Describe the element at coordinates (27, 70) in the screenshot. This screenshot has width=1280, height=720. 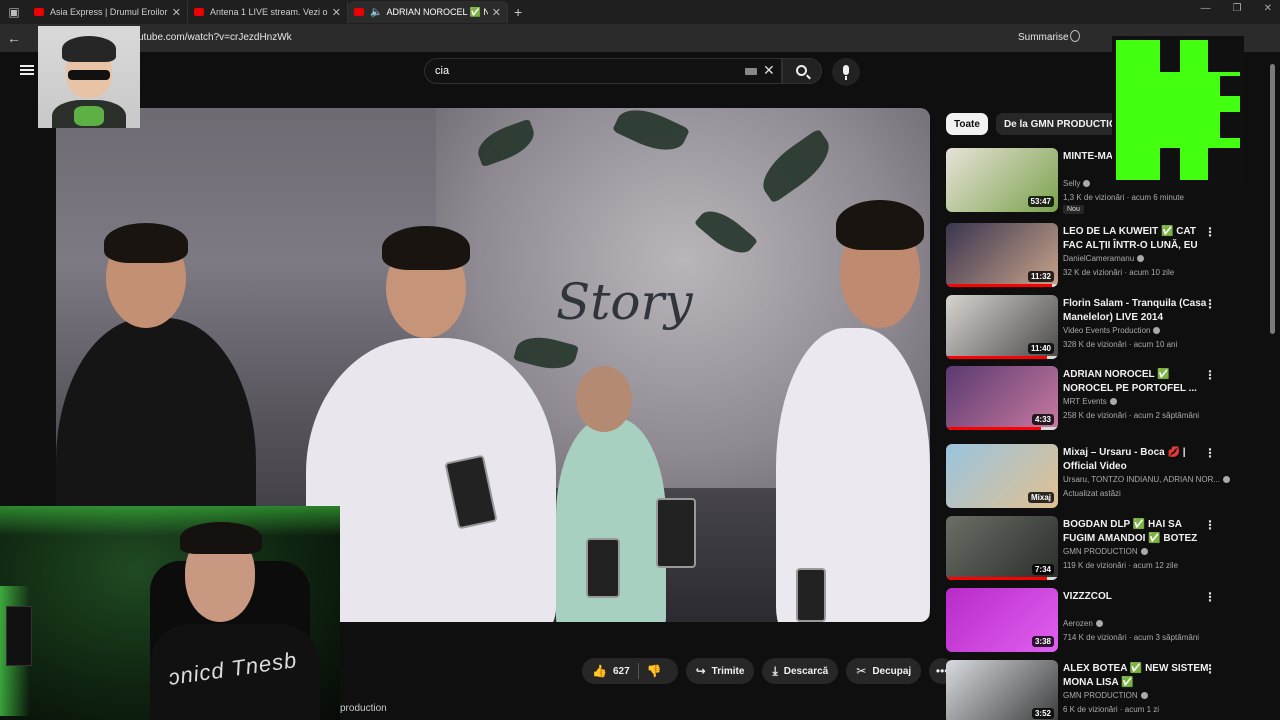
I see `hamburger-menu-icon` at that location.